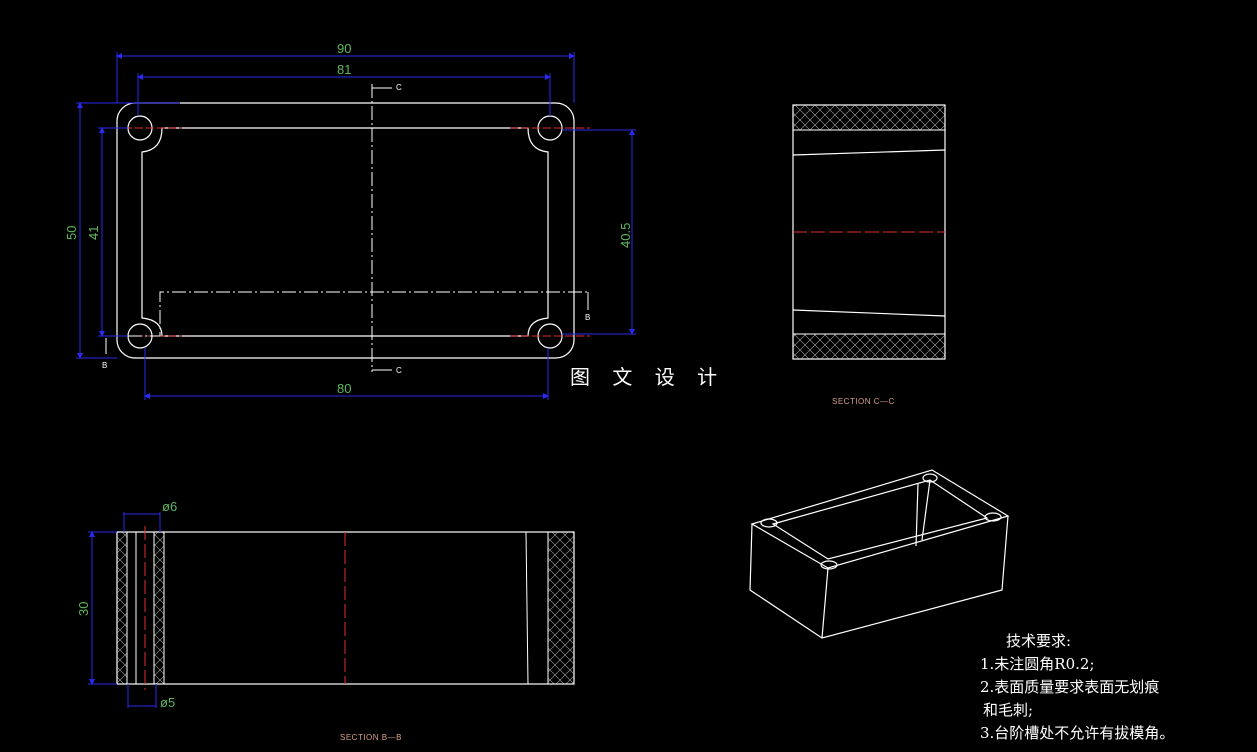 This screenshot has width=1257, height=752. Describe the element at coordinates (344, 388) in the screenshot. I see `dim-bottom-width: 80` at that location.